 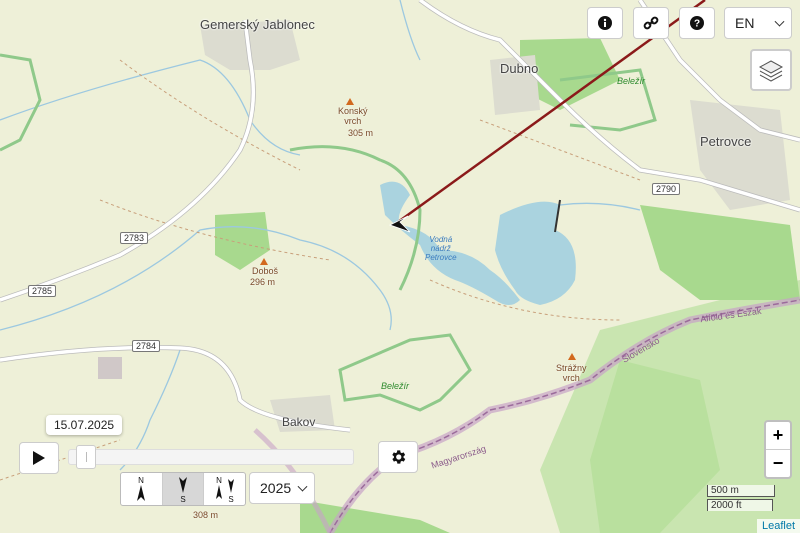 What do you see at coordinates (519, 68) in the screenshot?
I see `town-label-dubno: Dubno` at bounding box center [519, 68].